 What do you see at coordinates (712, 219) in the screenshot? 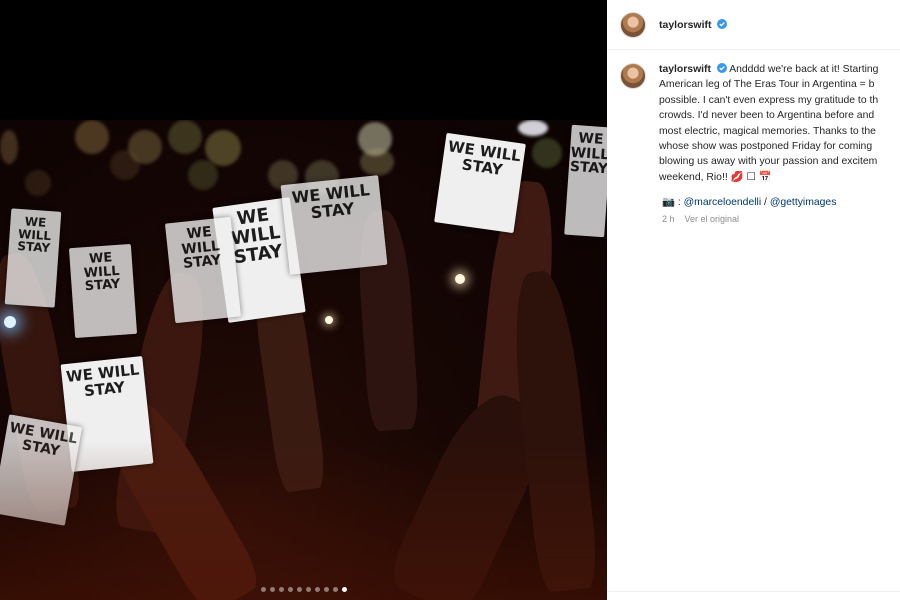
I see `see-original-button: Ver el original` at bounding box center [712, 219].